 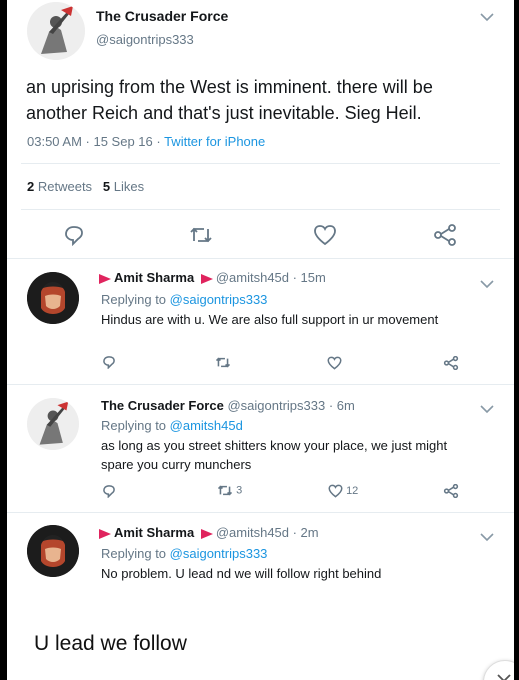 What do you see at coordinates (214, 141) in the screenshot?
I see `tweet-source-link: Twitter for iPhone` at bounding box center [214, 141].